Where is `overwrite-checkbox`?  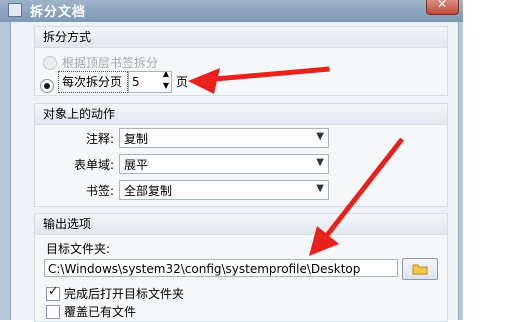
overwrite-checkbox is located at coordinates (53, 312).